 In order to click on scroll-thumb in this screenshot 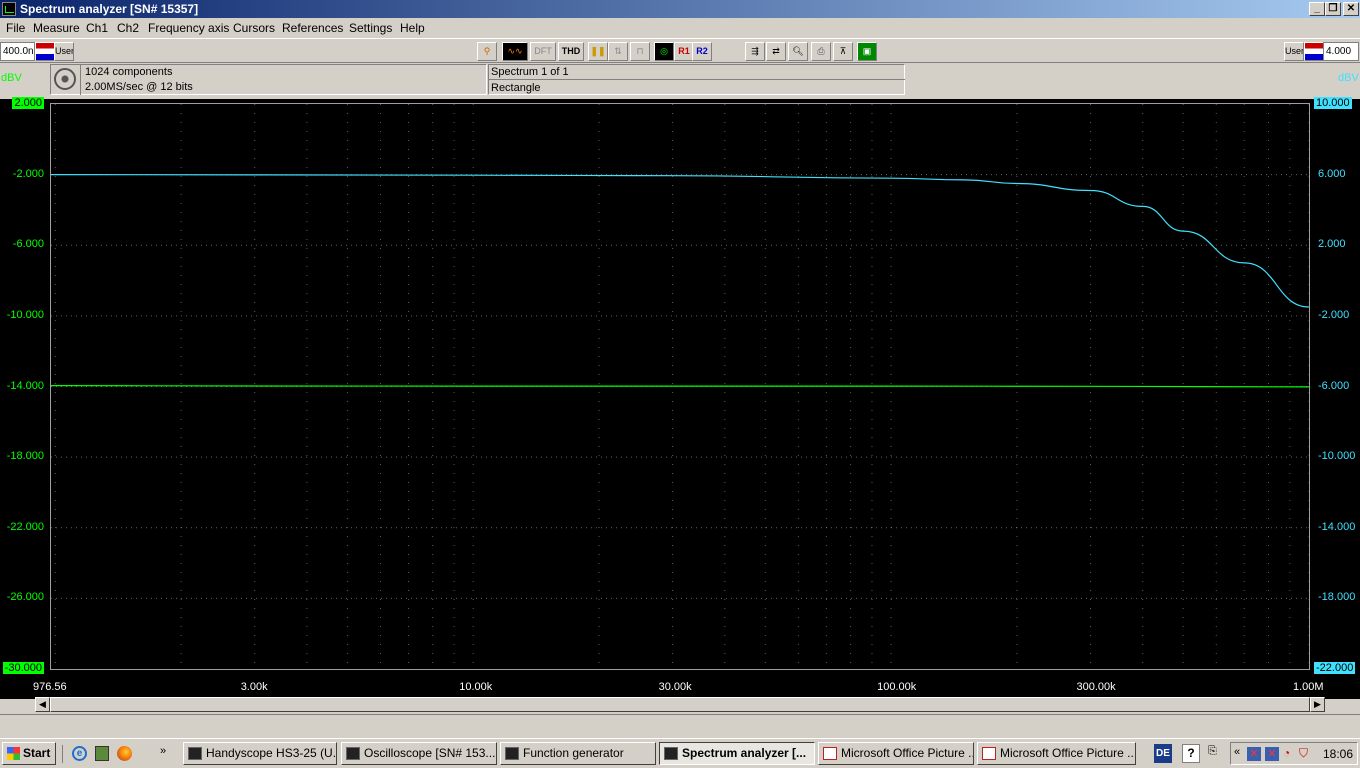, I will do `click(680, 704)`.